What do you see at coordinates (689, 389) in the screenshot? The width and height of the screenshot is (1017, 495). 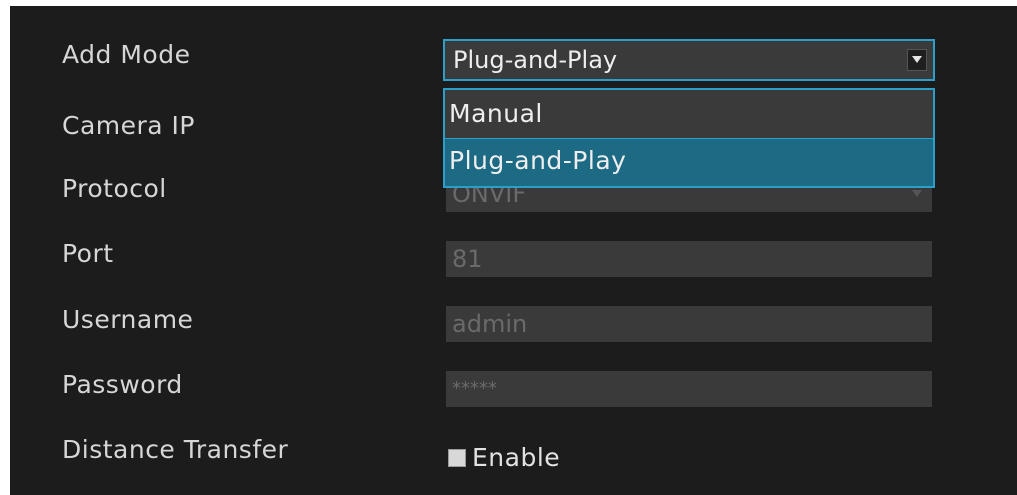 I see `password-input: *****` at bounding box center [689, 389].